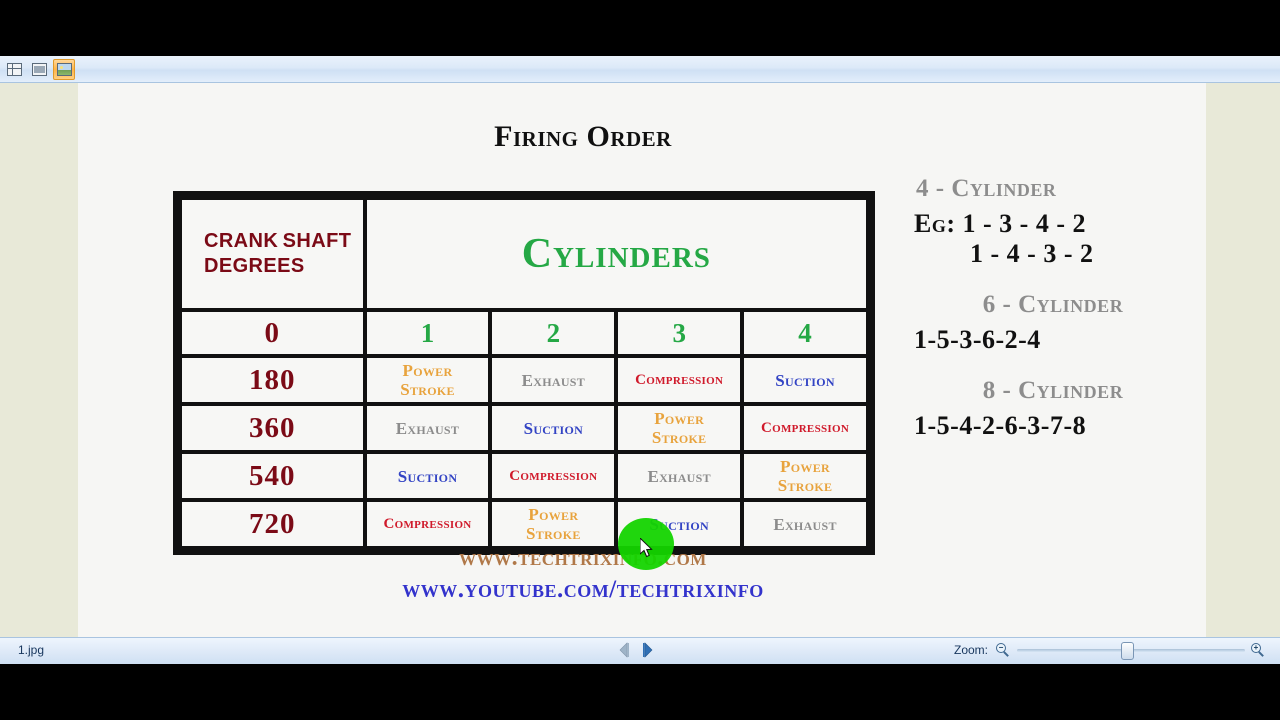 The image size is (1280, 720). What do you see at coordinates (317, 241) in the screenshot?
I see `crank-label-line-2: SHAFT` at bounding box center [317, 241].